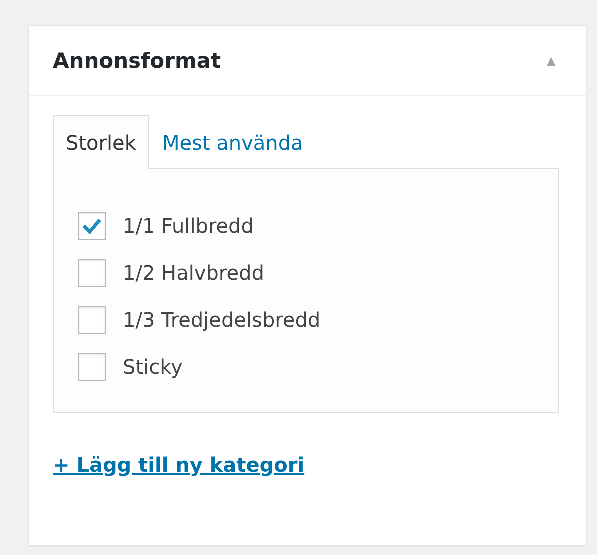  What do you see at coordinates (101, 142) in the screenshot?
I see `tab: Storlek` at bounding box center [101, 142].